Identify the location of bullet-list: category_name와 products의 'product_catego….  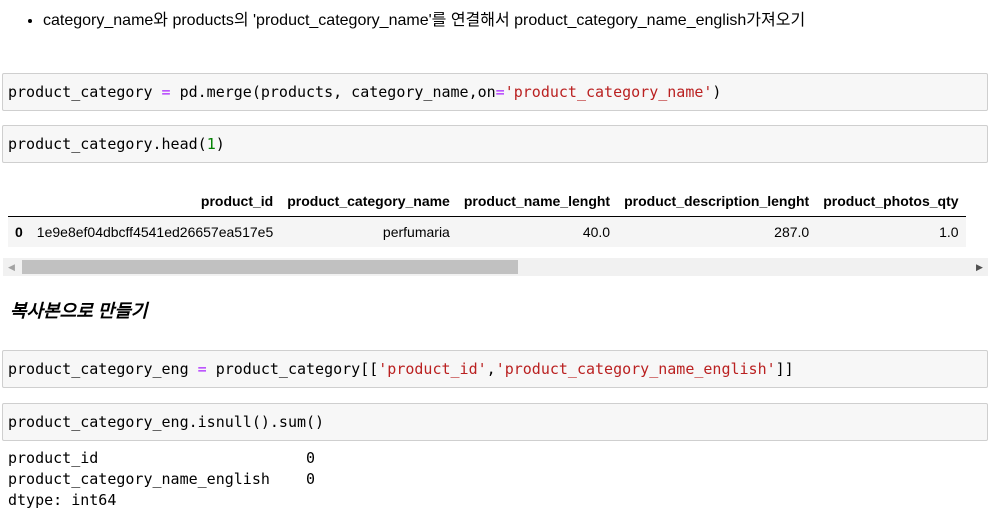
(497, 21).